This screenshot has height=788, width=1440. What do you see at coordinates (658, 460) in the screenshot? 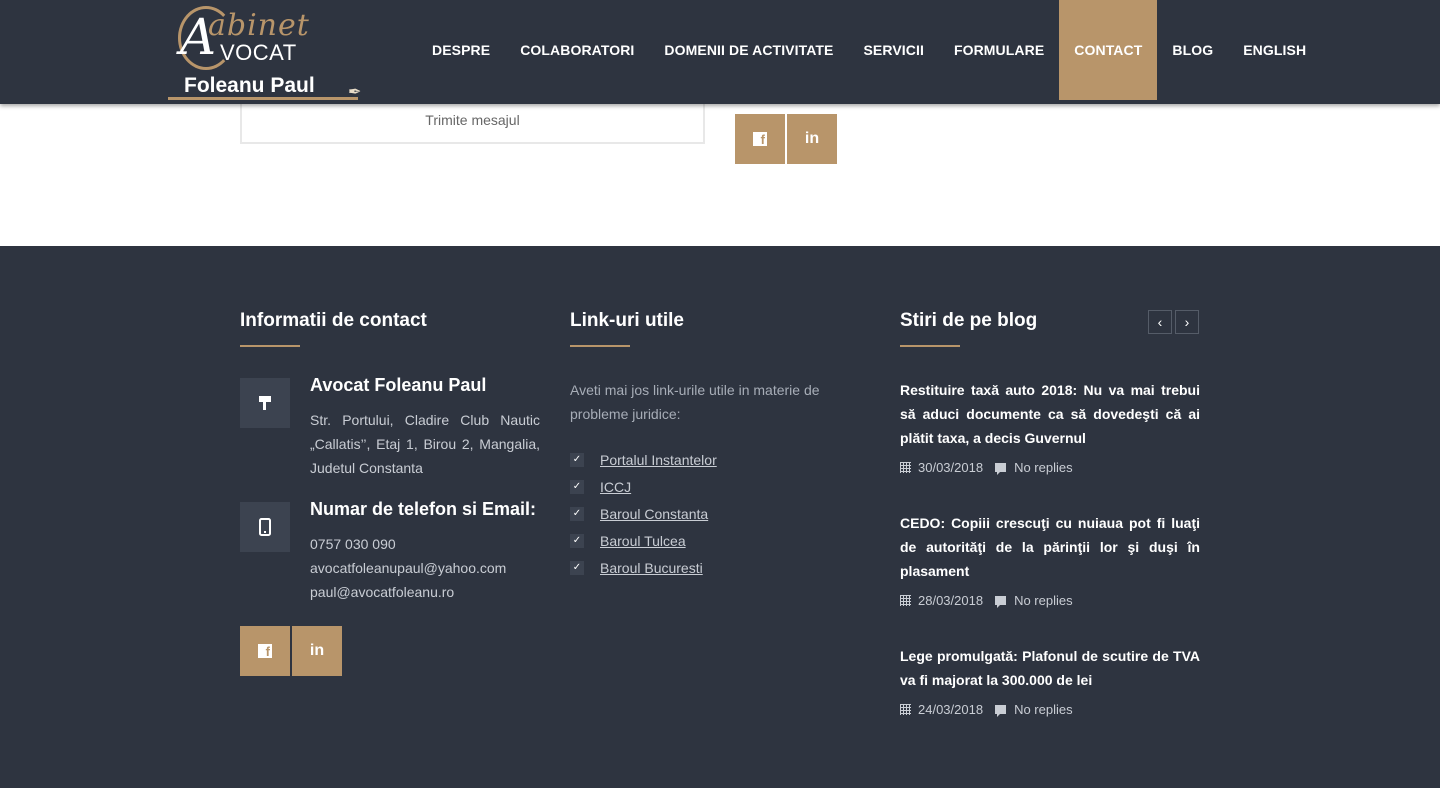
I see `link-portalul-instantelor: Portalul Instantelor` at bounding box center [658, 460].